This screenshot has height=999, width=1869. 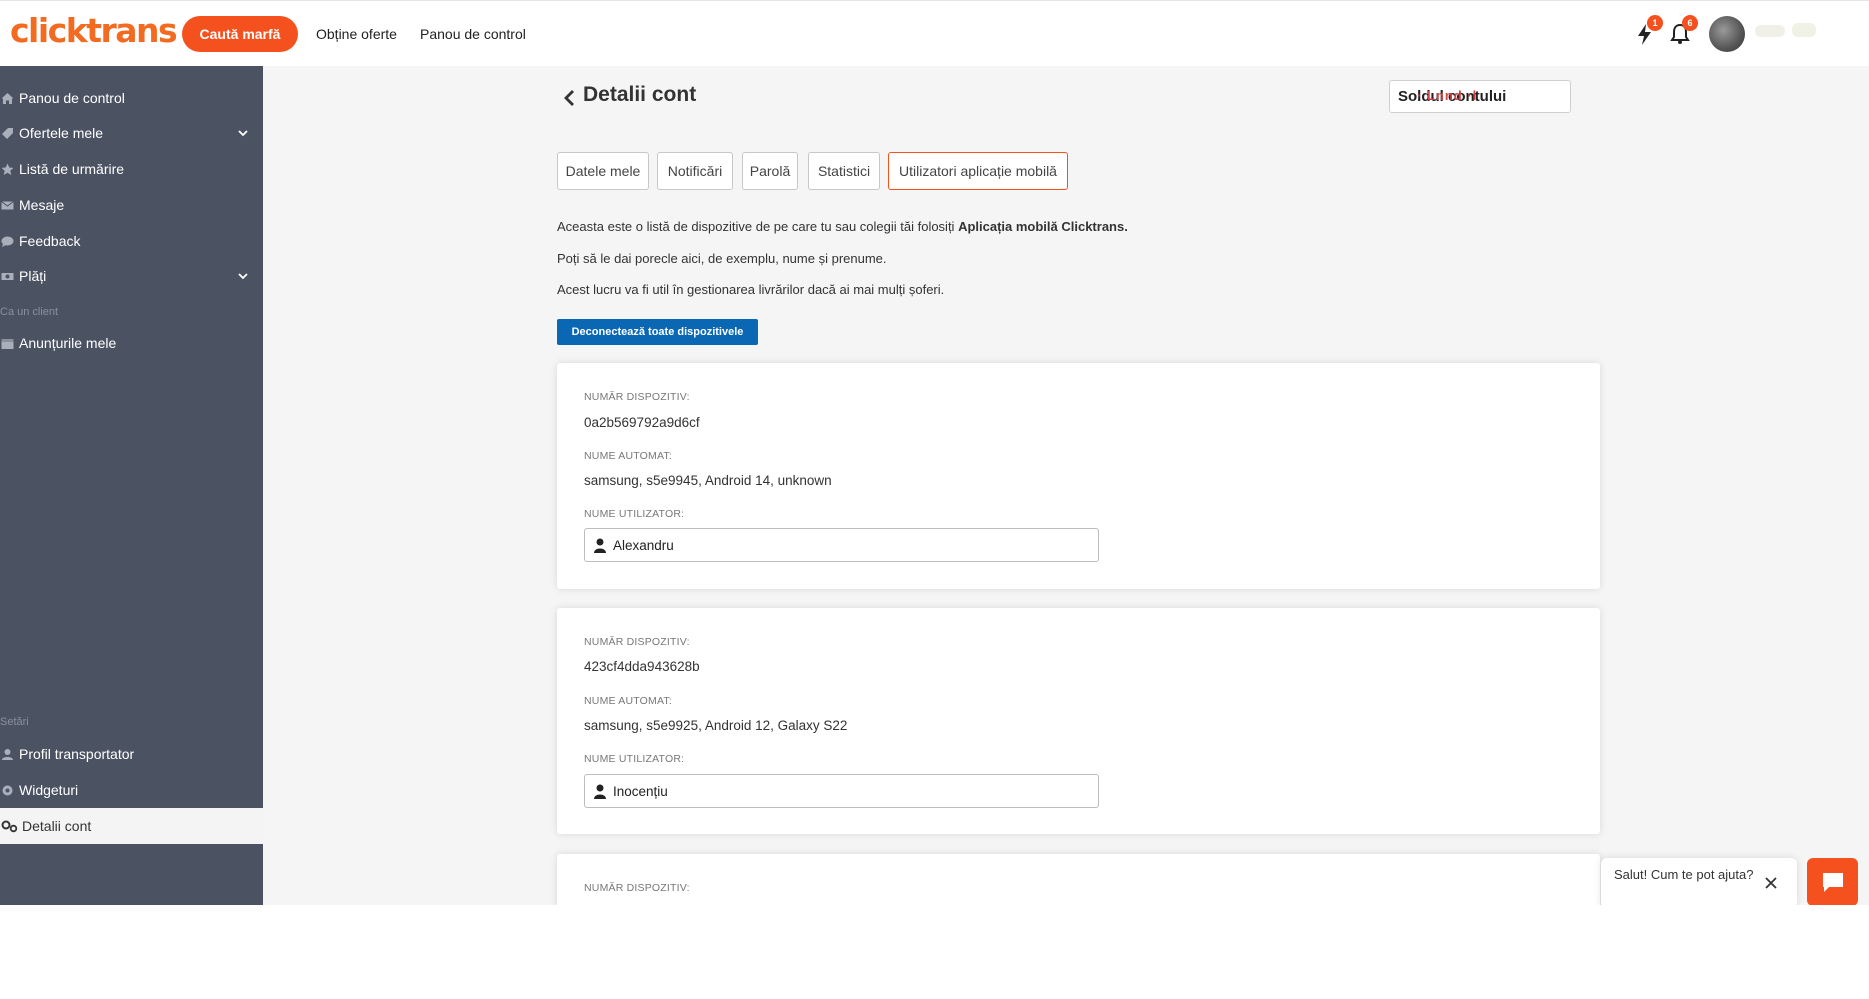 I want to click on gears-icon, so click(x=9, y=826).